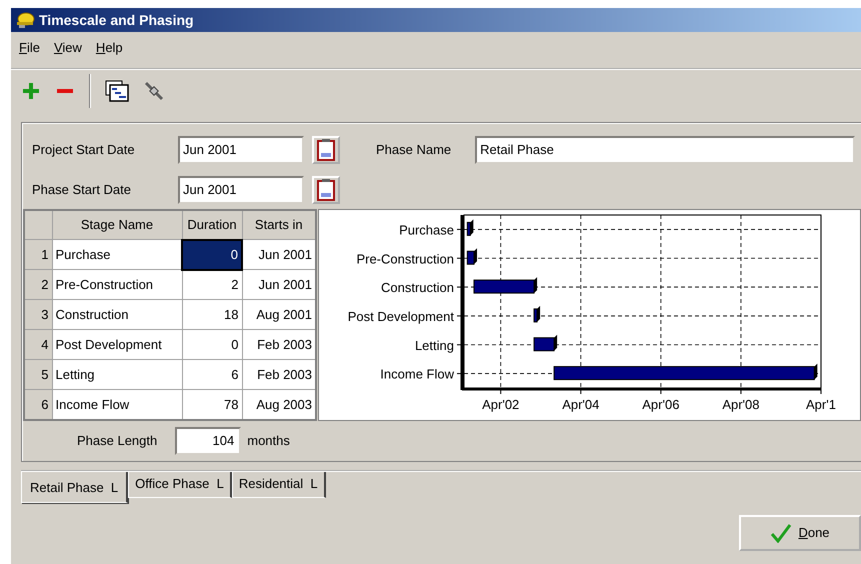 This screenshot has width=861, height=564. I want to click on text-field: Retail Phase, so click(665, 150).